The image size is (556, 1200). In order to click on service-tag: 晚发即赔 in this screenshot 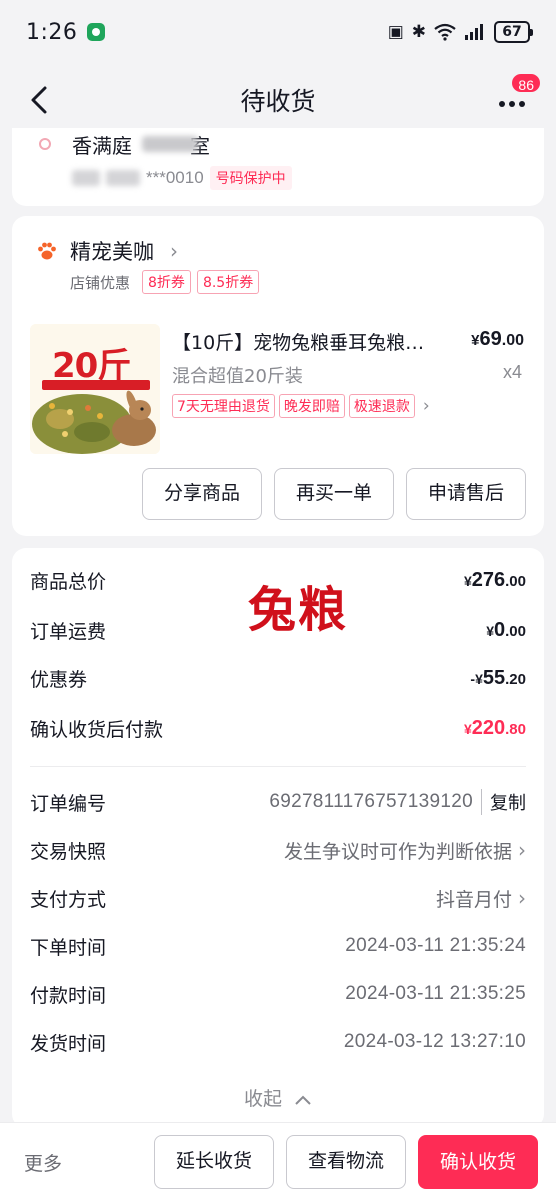, I will do `click(311, 406)`.